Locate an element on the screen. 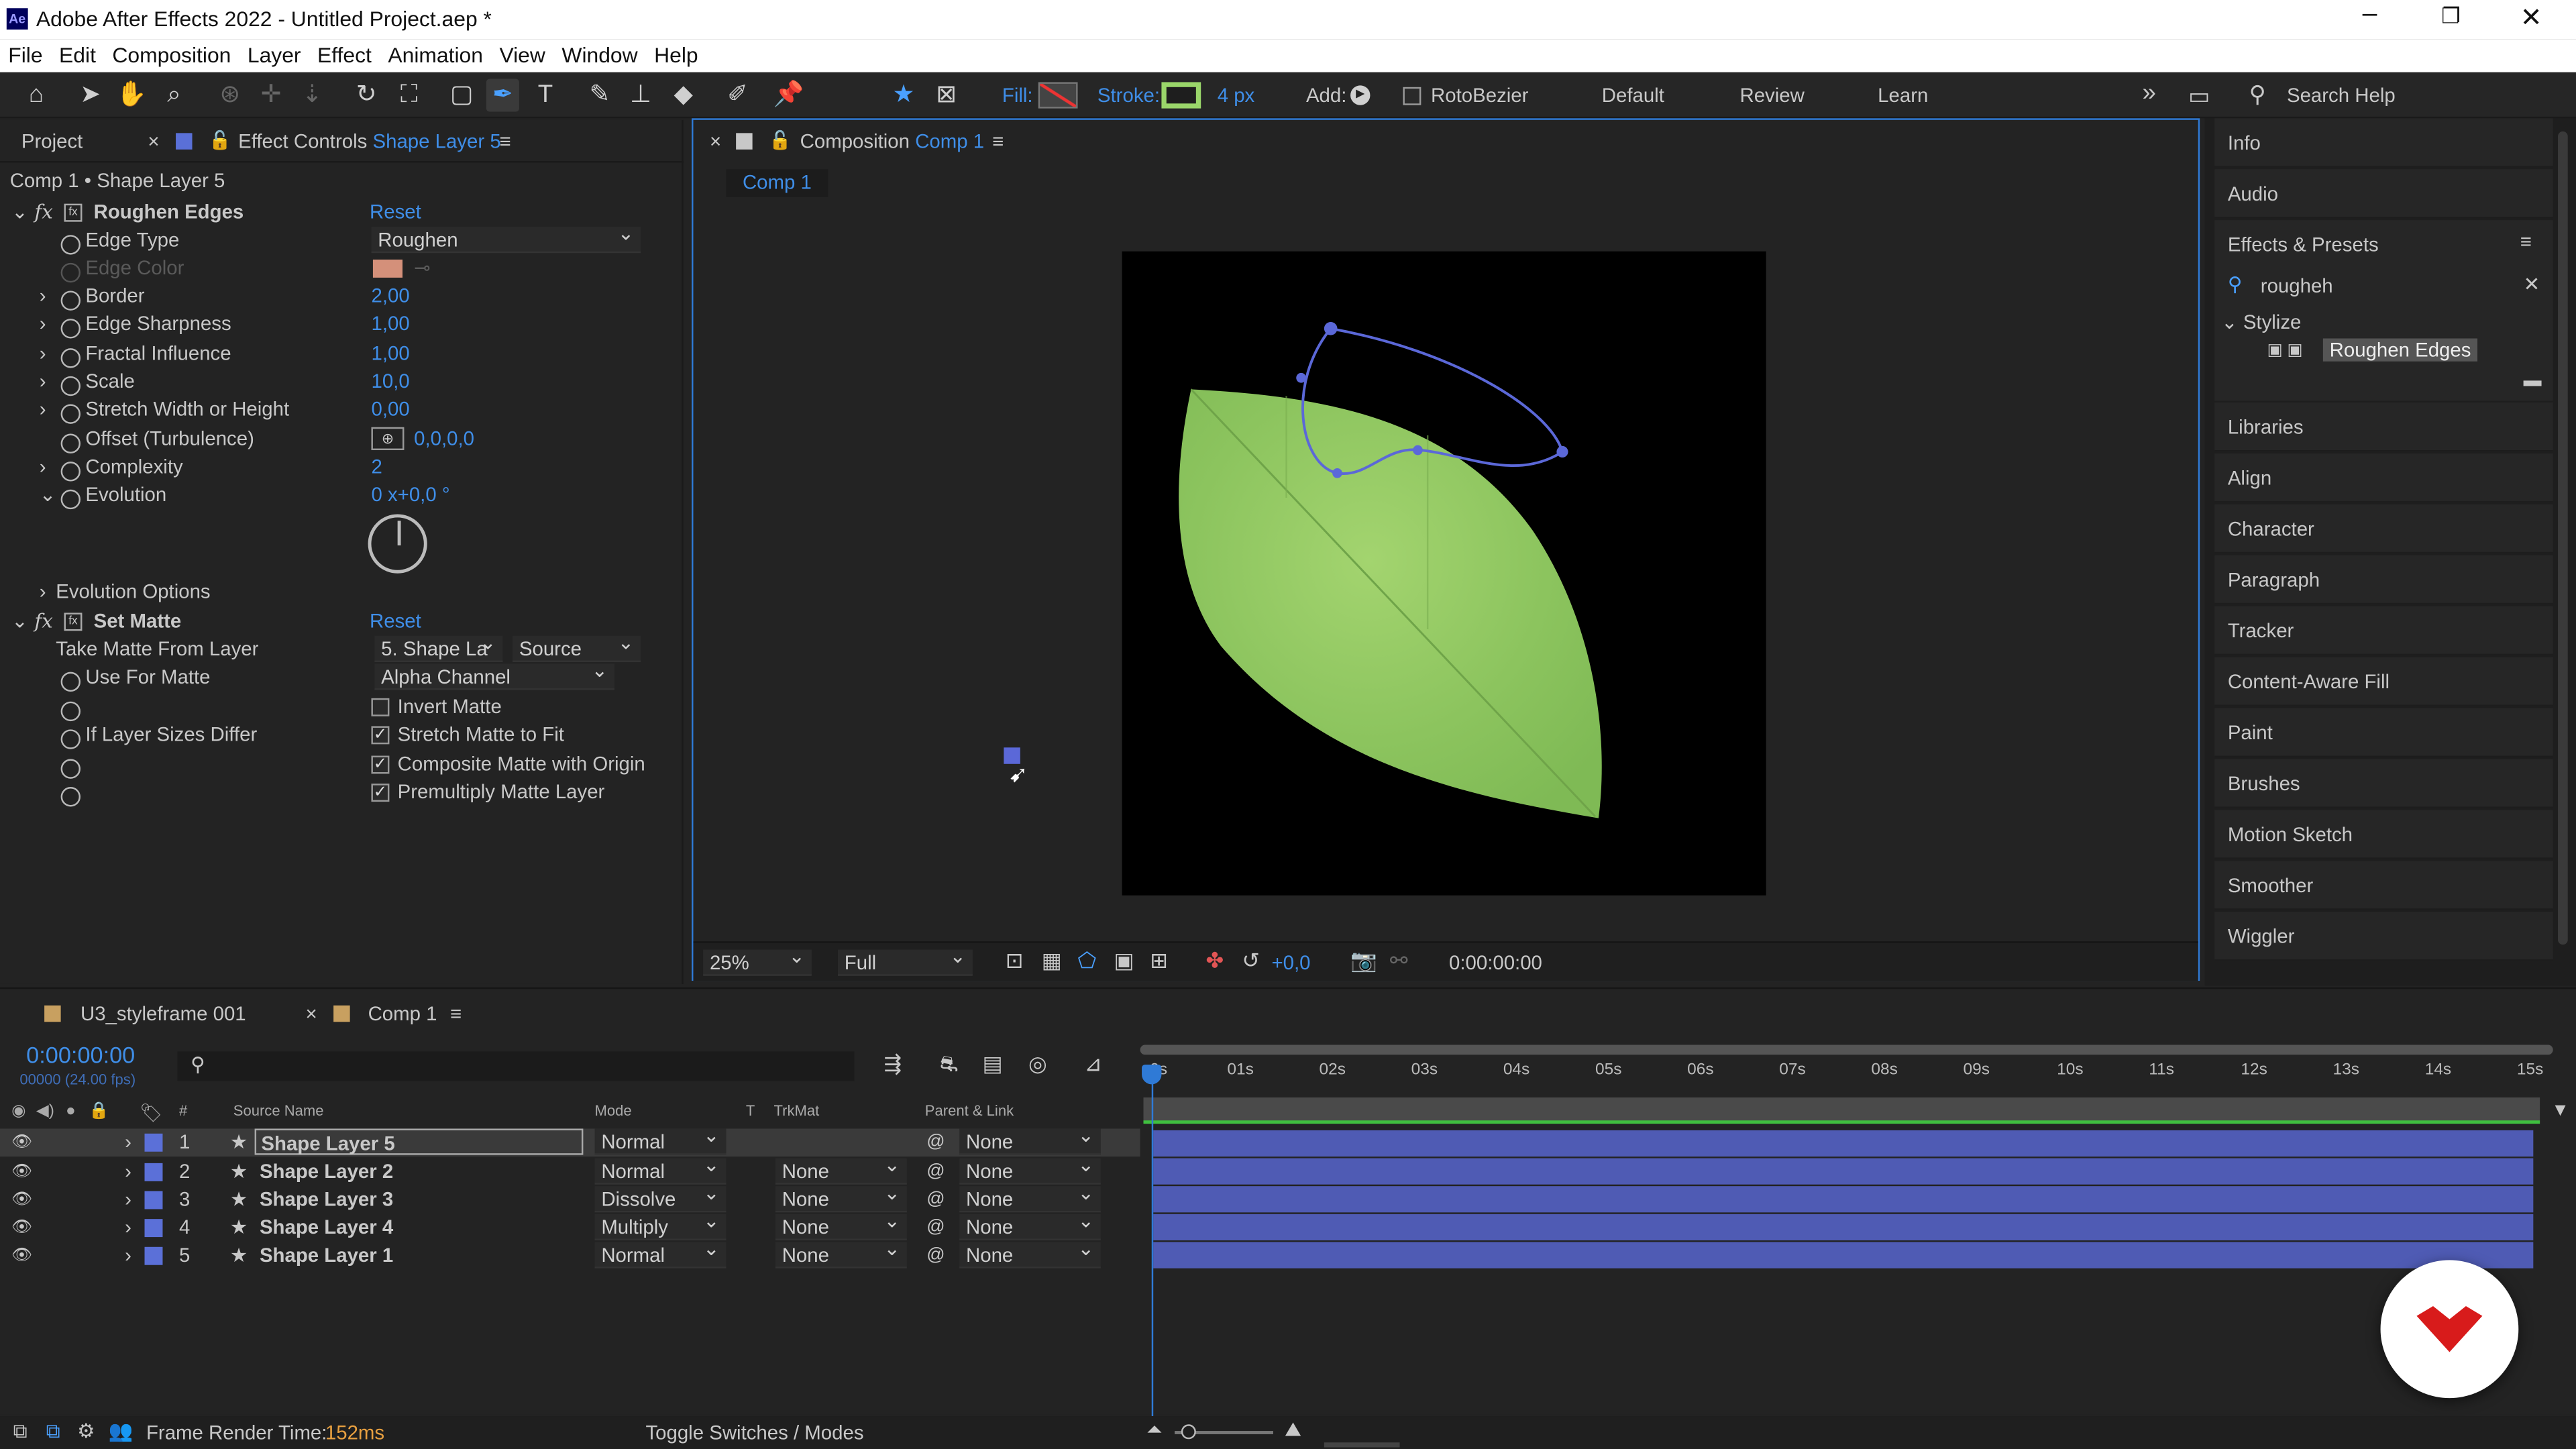 This screenshot has width=2576, height=1449. add-circle-icon: ▶ is located at coordinates (1360, 95).